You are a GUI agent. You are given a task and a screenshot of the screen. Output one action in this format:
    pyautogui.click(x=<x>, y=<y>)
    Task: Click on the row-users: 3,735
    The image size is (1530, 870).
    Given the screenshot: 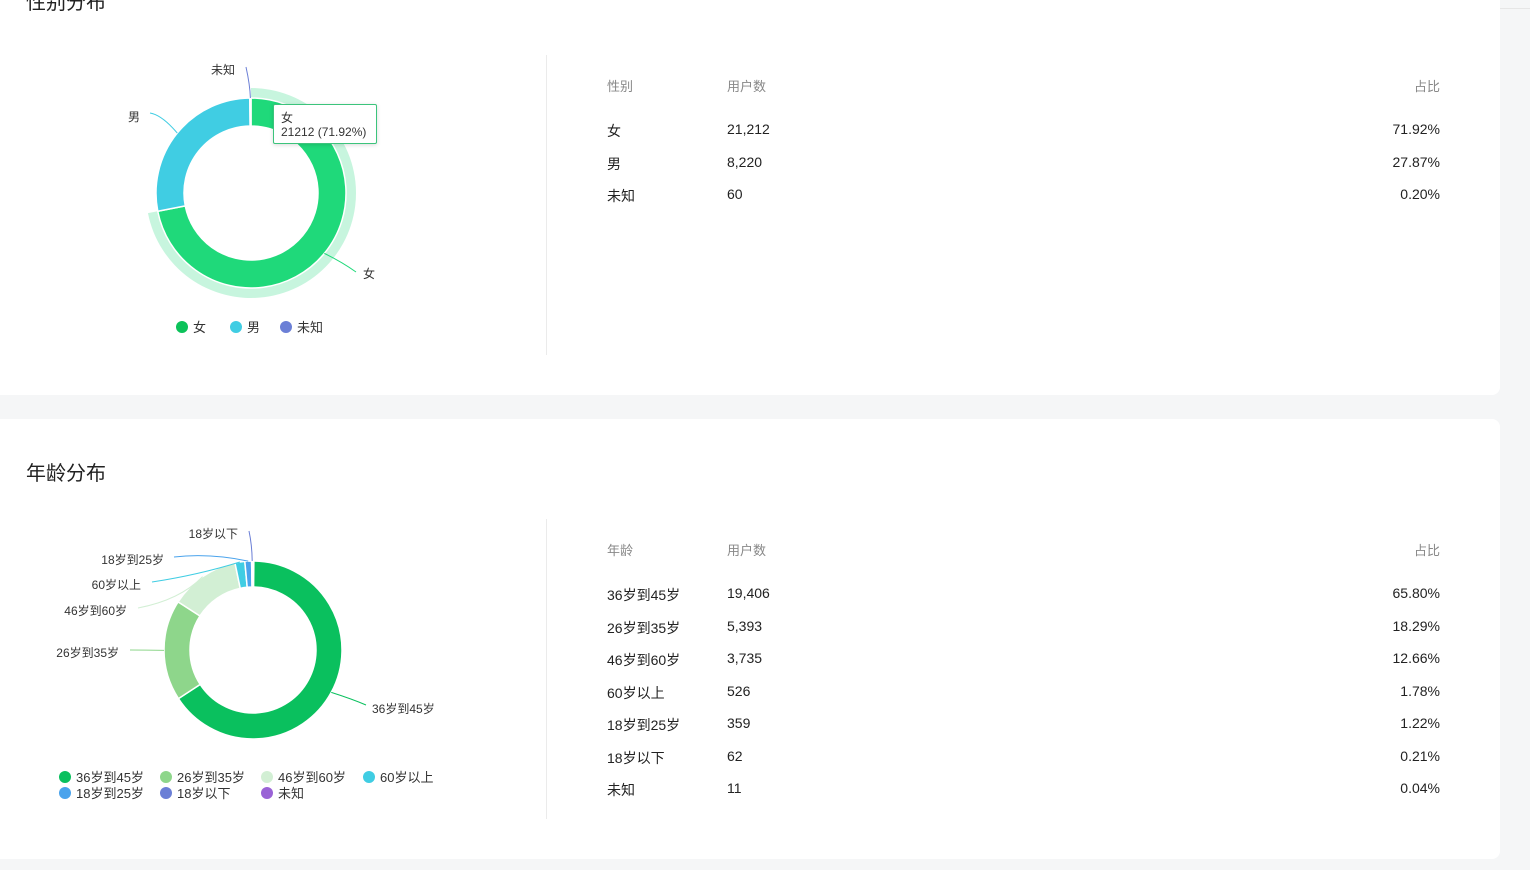 What is the action you would take?
    pyautogui.click(x=745, y=658)
    